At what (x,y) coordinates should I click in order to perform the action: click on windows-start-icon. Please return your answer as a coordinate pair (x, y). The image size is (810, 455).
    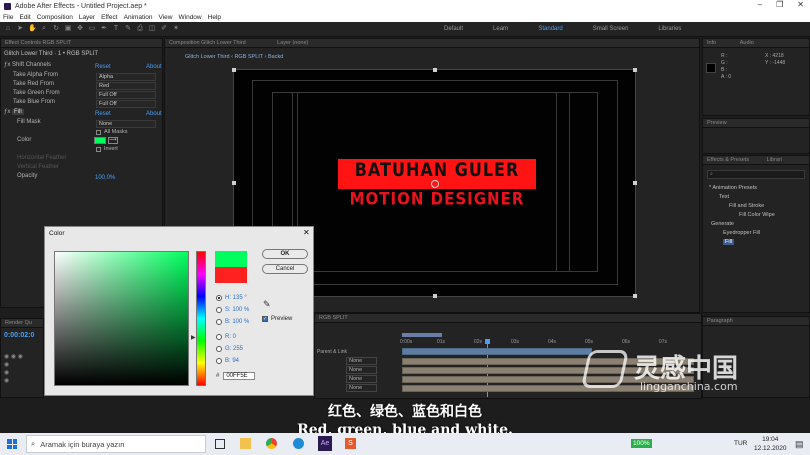
    Looking at the image, I should click on (12, 444).